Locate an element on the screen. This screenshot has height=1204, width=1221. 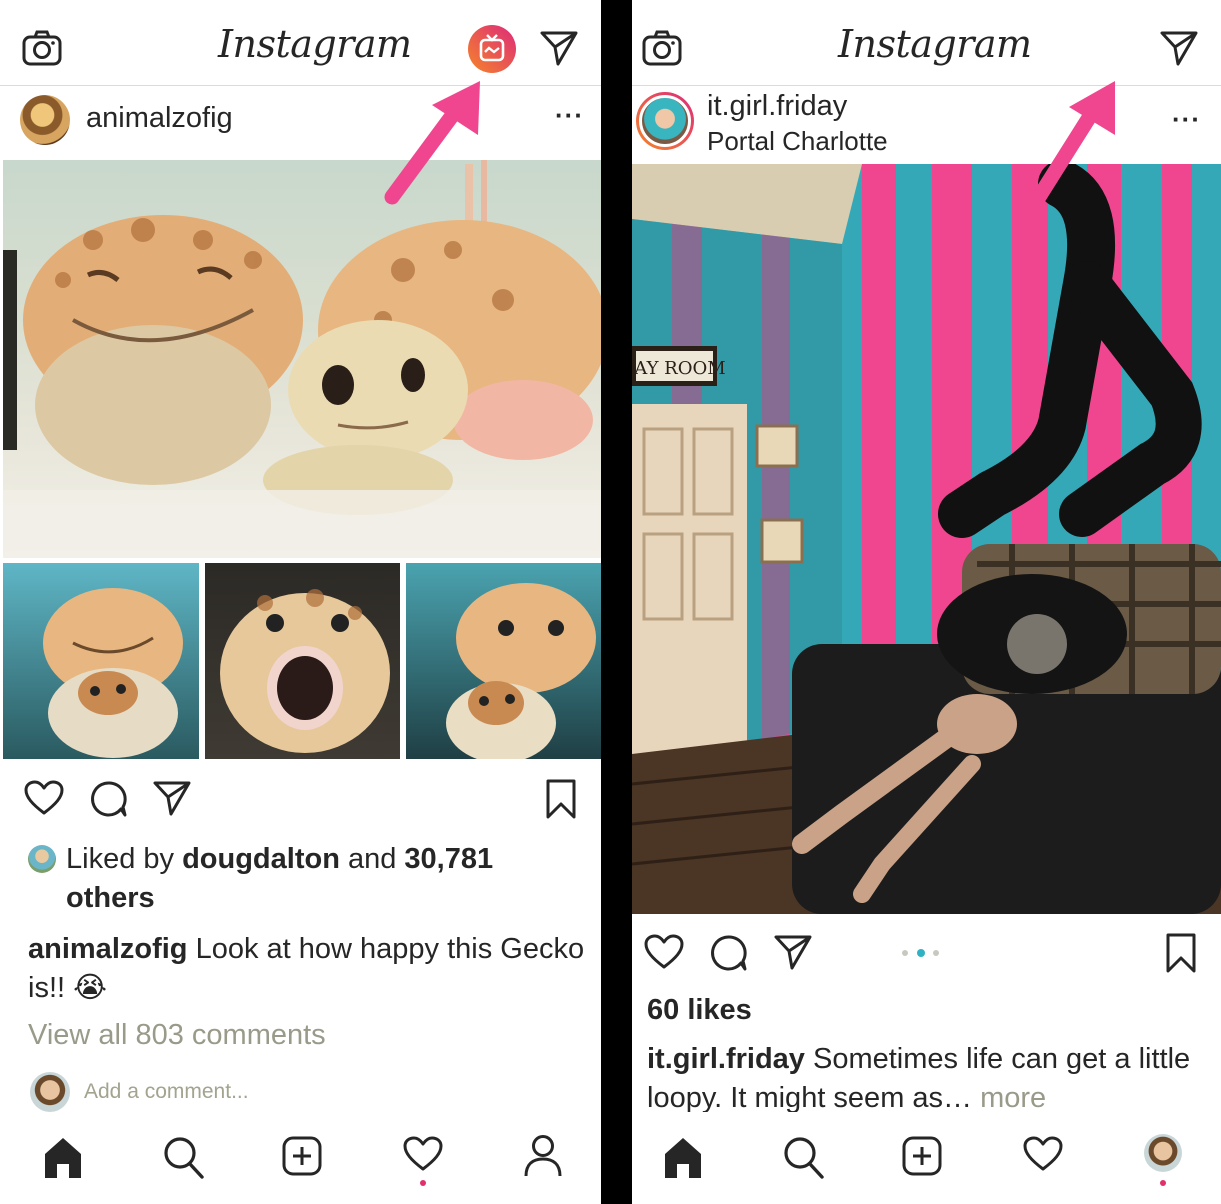
caption-username: animalzofig is located at coordinates (108, 949).